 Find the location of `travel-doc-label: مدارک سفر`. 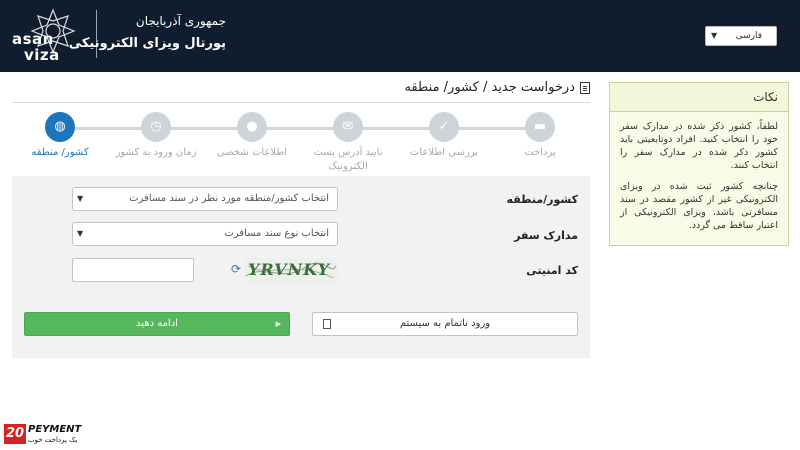

travel-doc-label: مدارک سفر is located at coordinates (546, 235).